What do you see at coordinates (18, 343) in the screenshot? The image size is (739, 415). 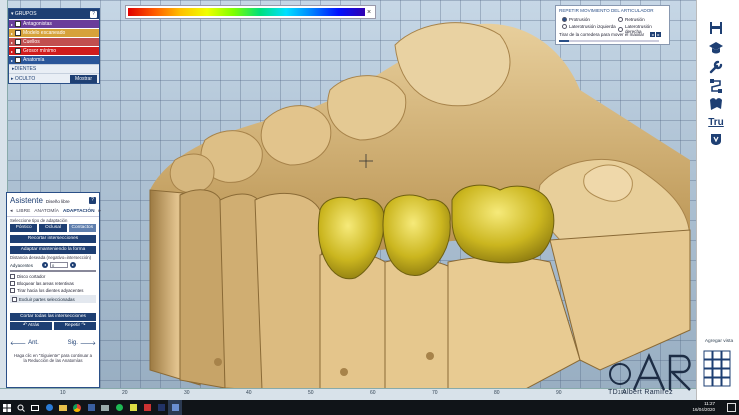 I see `arrow-left-icon: 🡐` at bounding box center [18, 343].